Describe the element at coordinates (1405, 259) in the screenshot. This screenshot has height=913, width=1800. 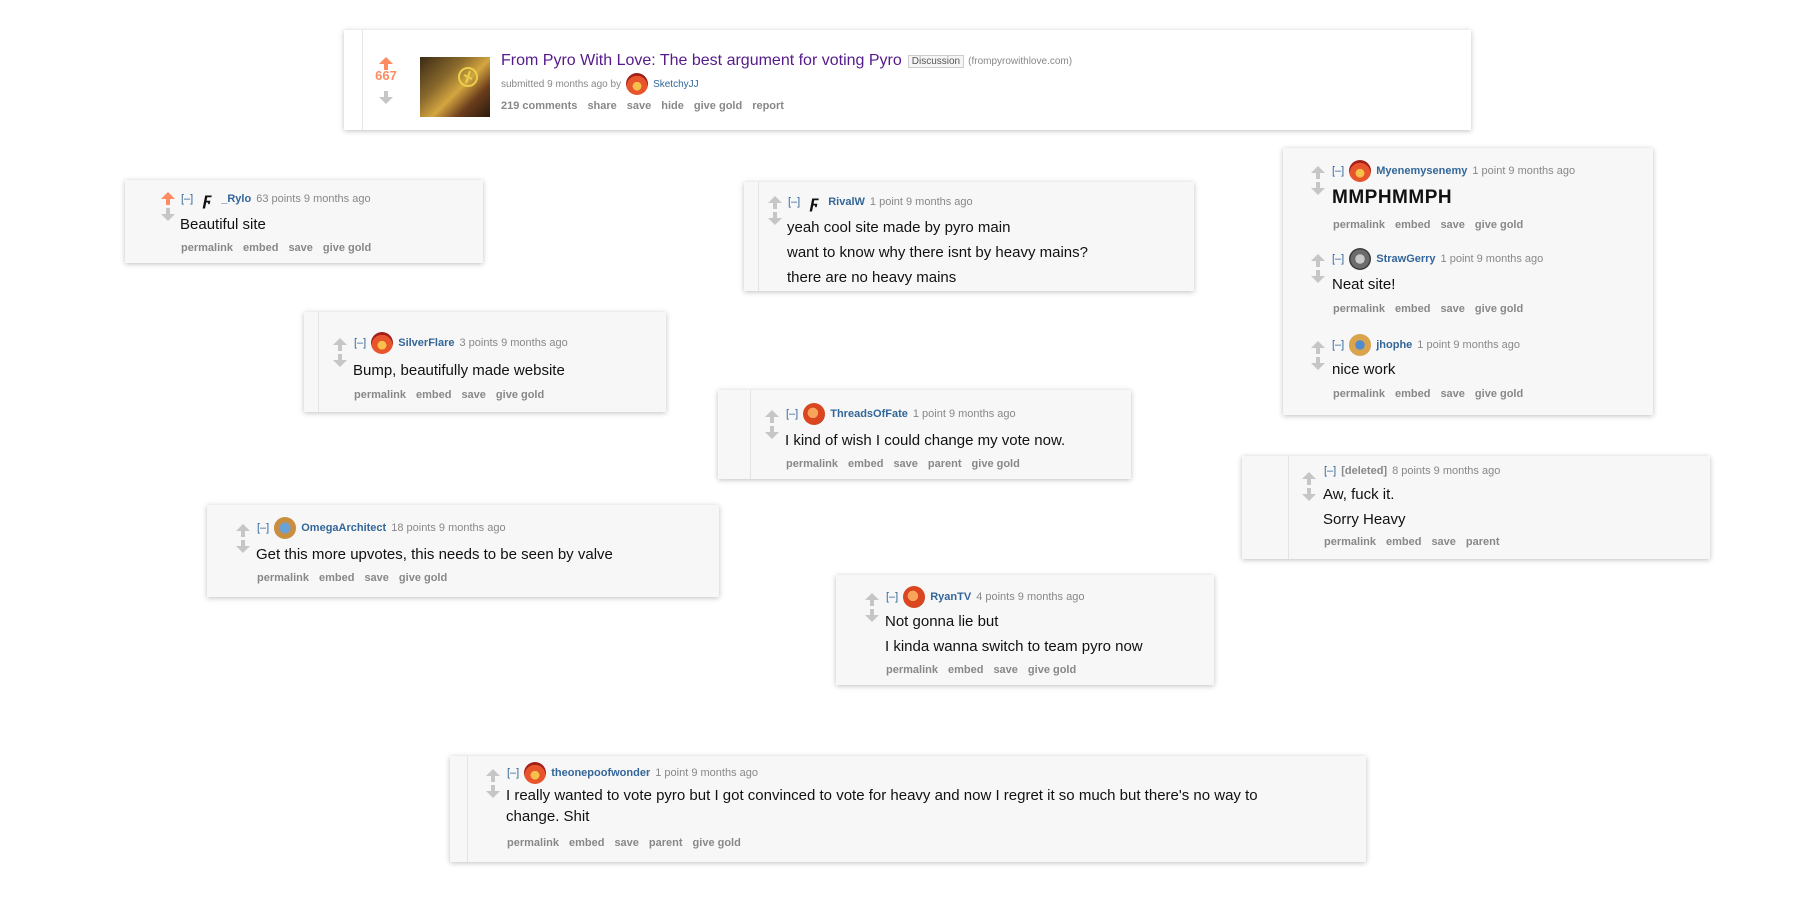
I see `comment-author: StrawGerry` at that location.